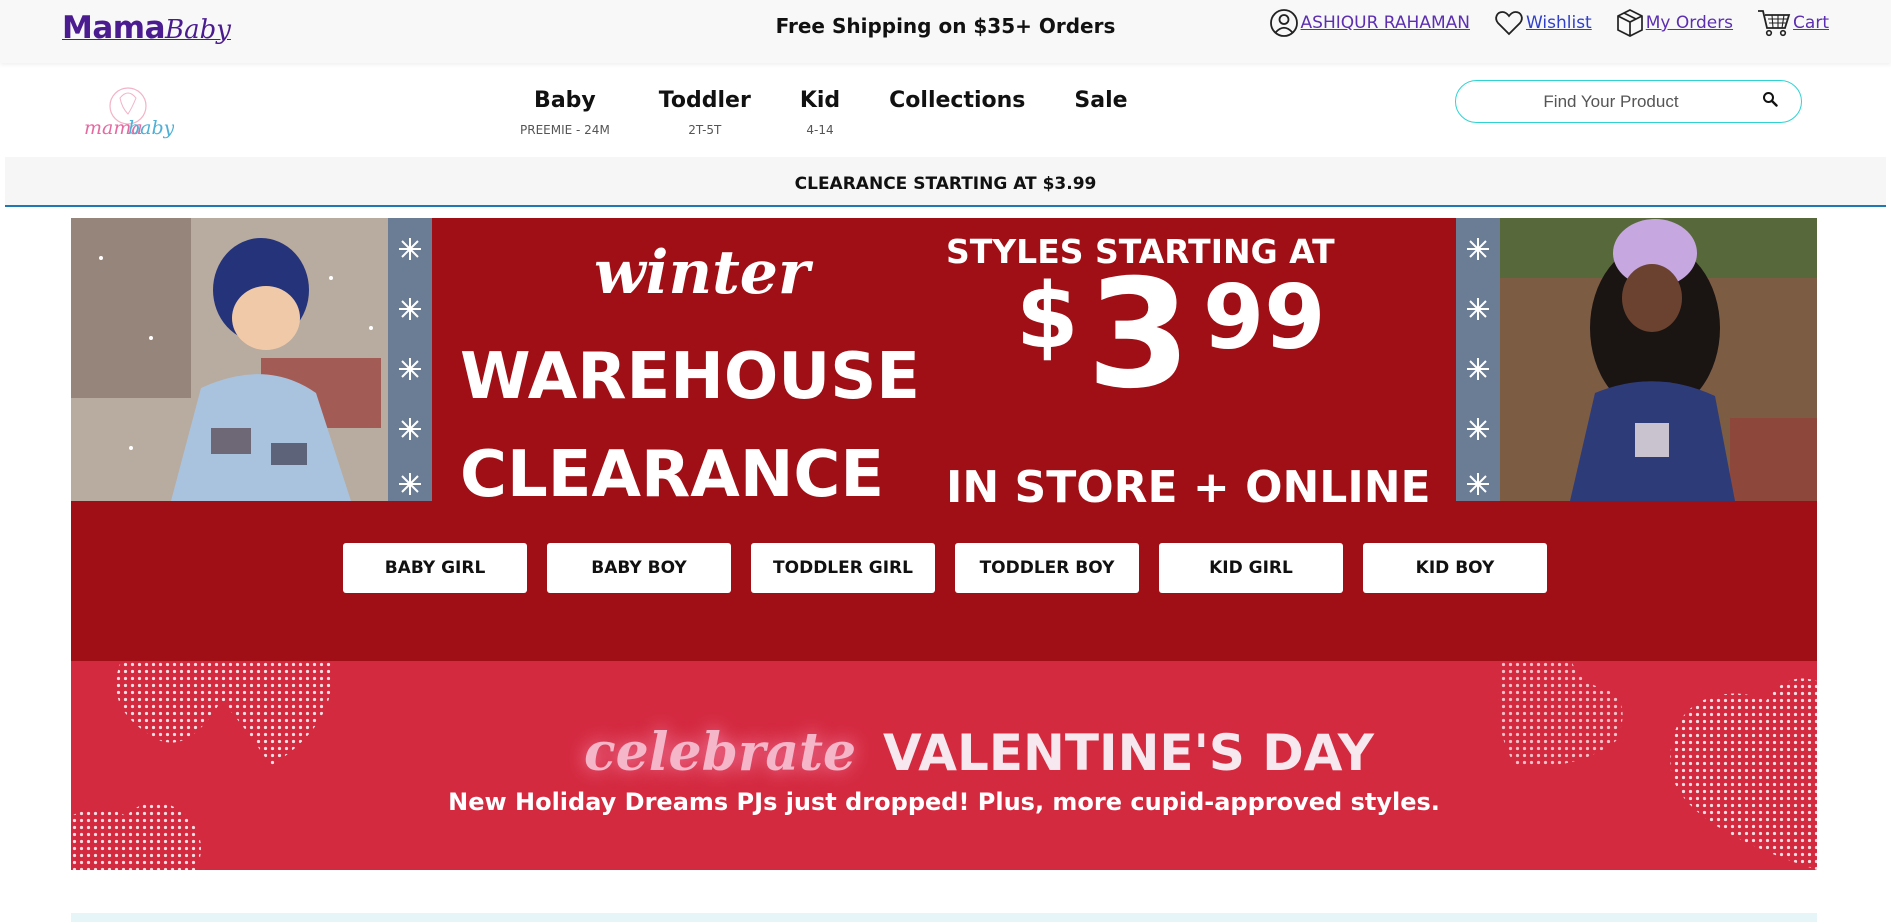 This screenshot has height=922, width=1891. I want to click on user-icon, so click(1283, 23).